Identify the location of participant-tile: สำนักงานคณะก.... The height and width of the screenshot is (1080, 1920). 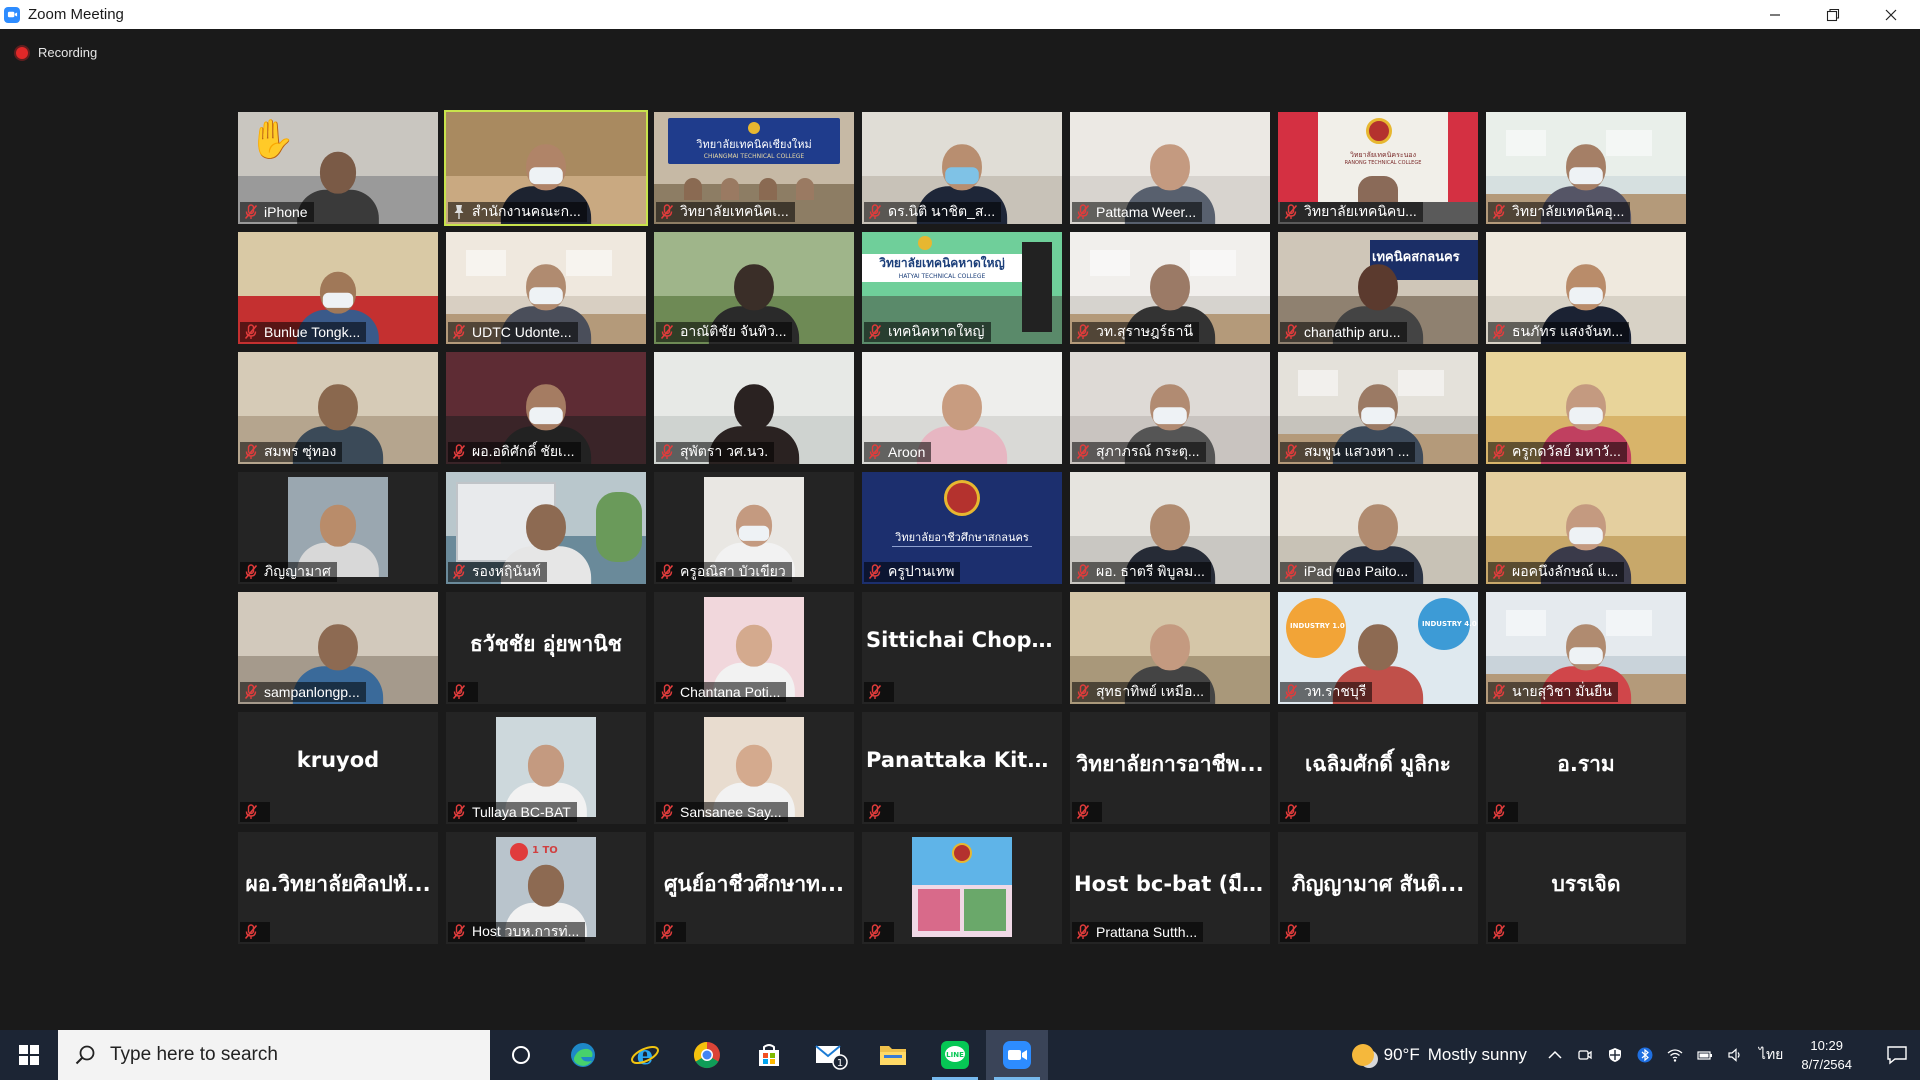
(546, 168).